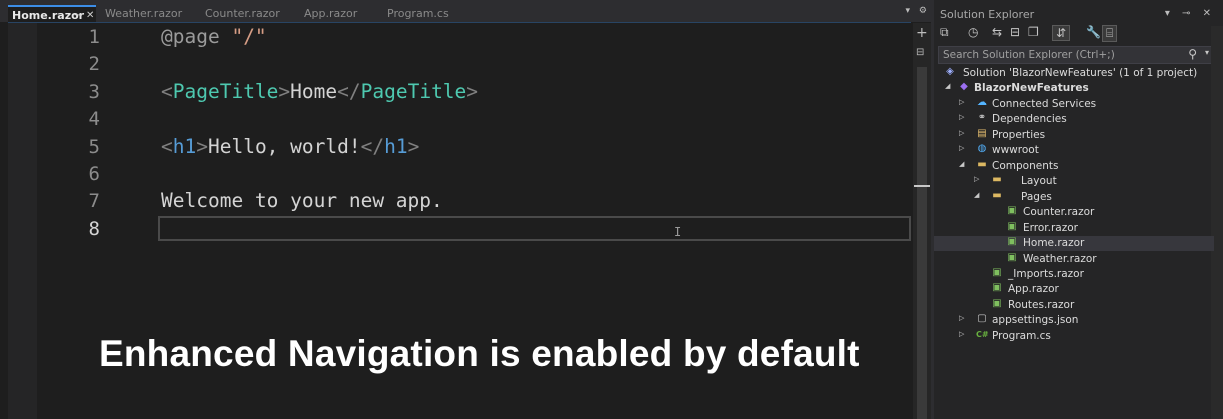 The width and height of the screenshot is (1223, 419). I want to click on tree-item-home-razor: ▣ Home.razor, so click(1074, 243).